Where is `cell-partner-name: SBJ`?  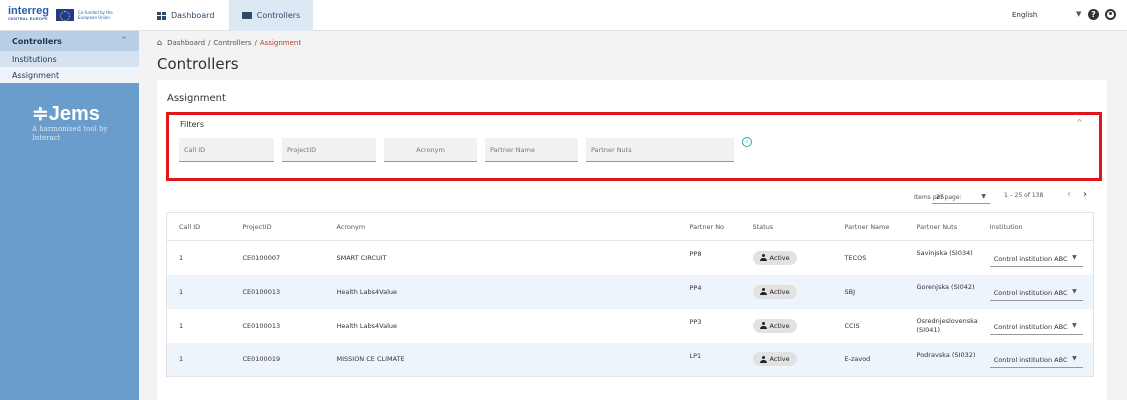 cell-partner-name: SBJ is located at coordinates (868, 291).